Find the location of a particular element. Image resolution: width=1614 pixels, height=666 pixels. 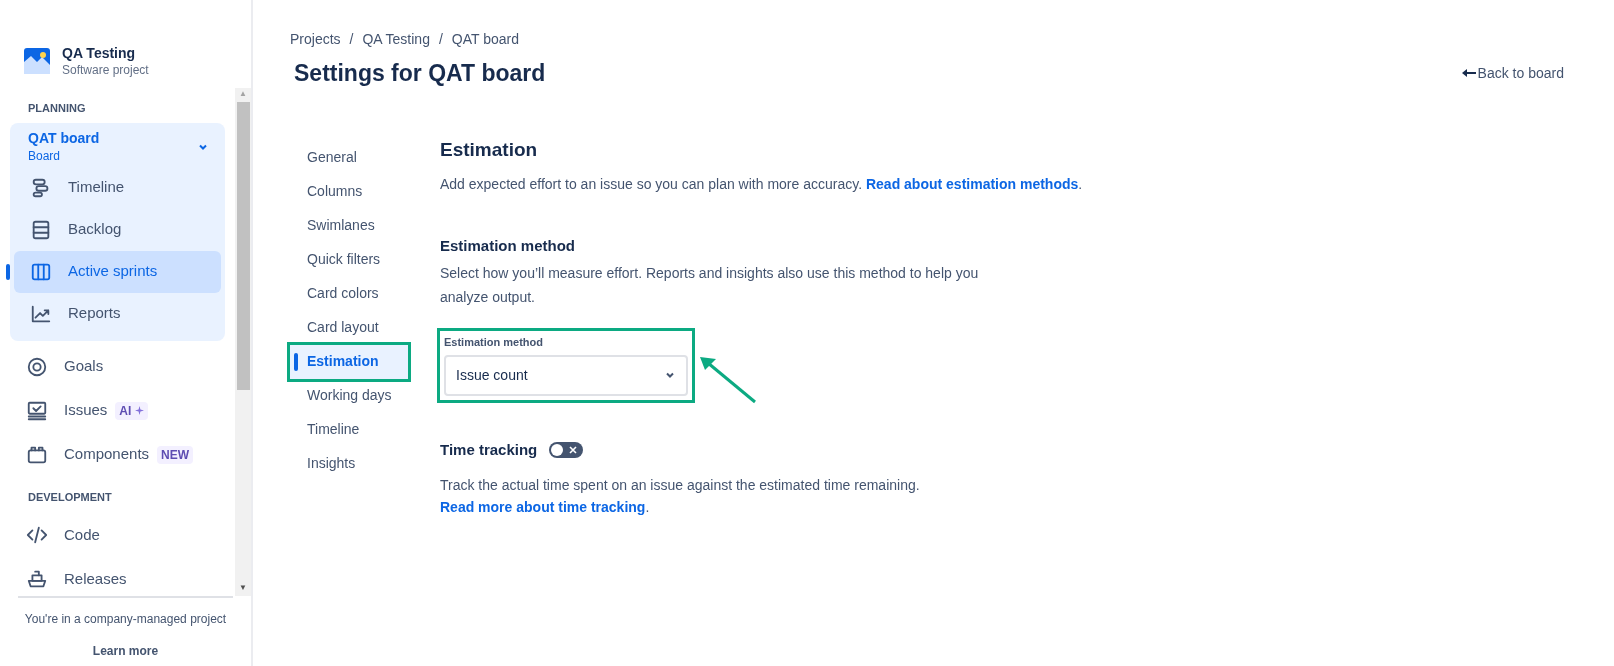

ai-badge: AI is located at coordinates (132, 410).